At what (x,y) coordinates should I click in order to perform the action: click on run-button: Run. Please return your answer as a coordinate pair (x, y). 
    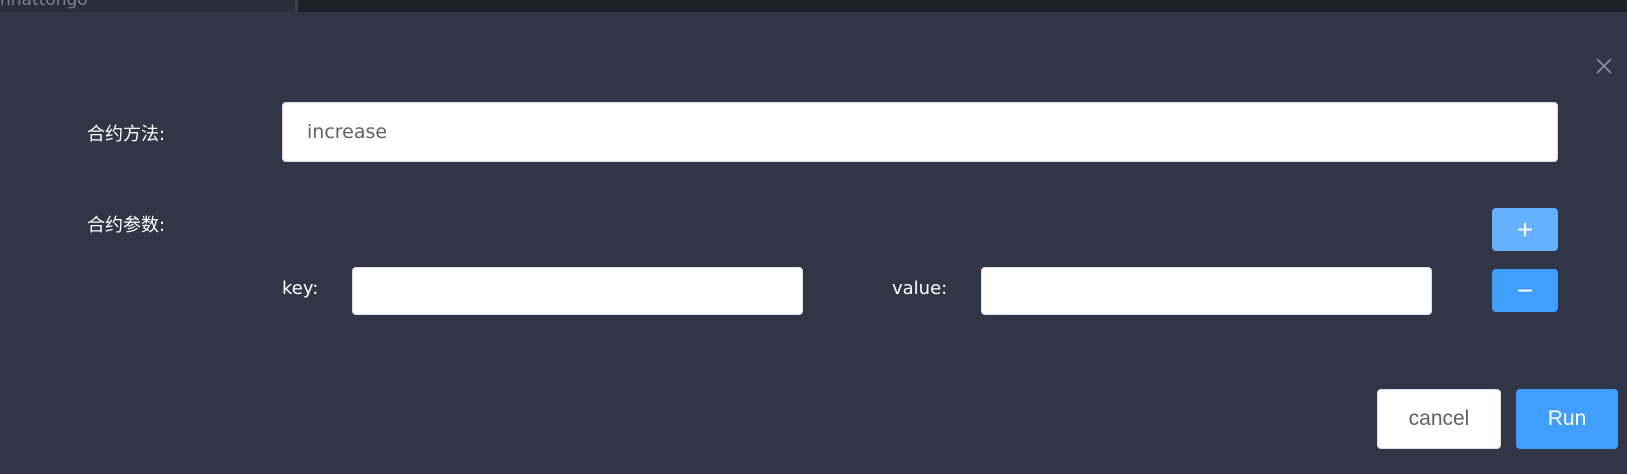
    Looking at the image, I should click on (1567, 419).